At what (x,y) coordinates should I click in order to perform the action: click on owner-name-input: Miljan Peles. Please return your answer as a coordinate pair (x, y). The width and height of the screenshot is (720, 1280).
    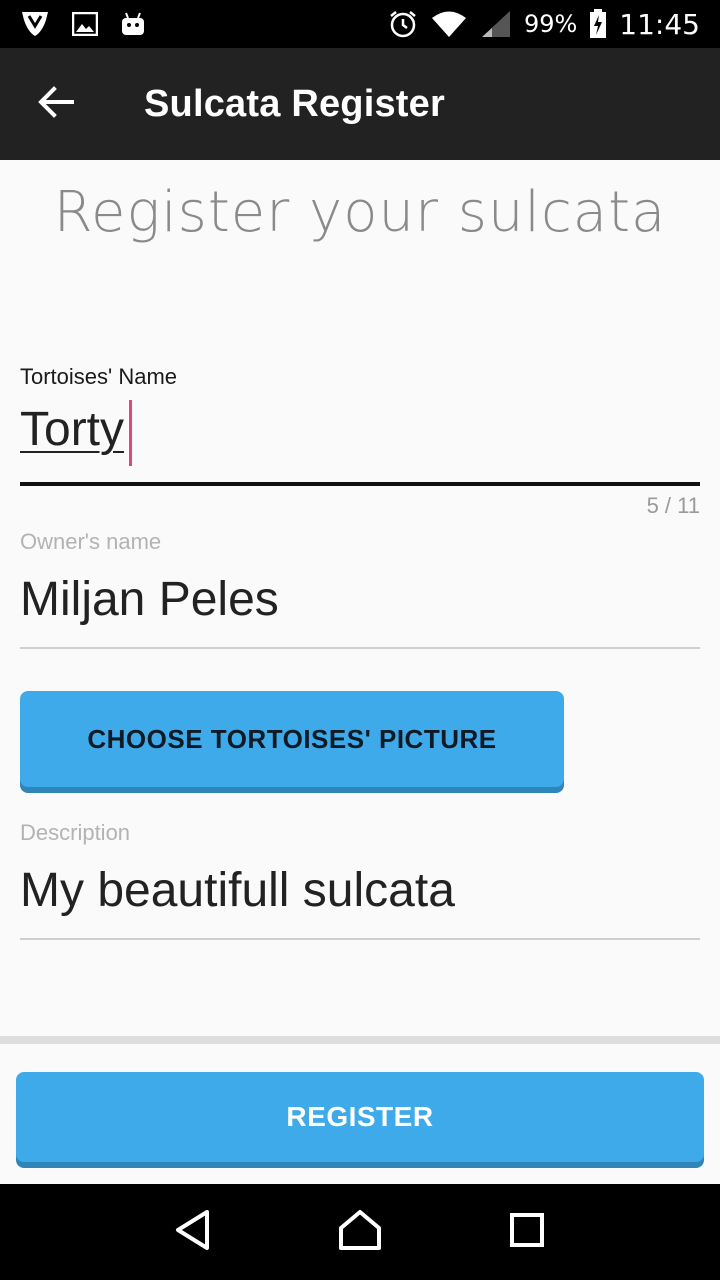
    Looking at the image, I should click on (360, 600).